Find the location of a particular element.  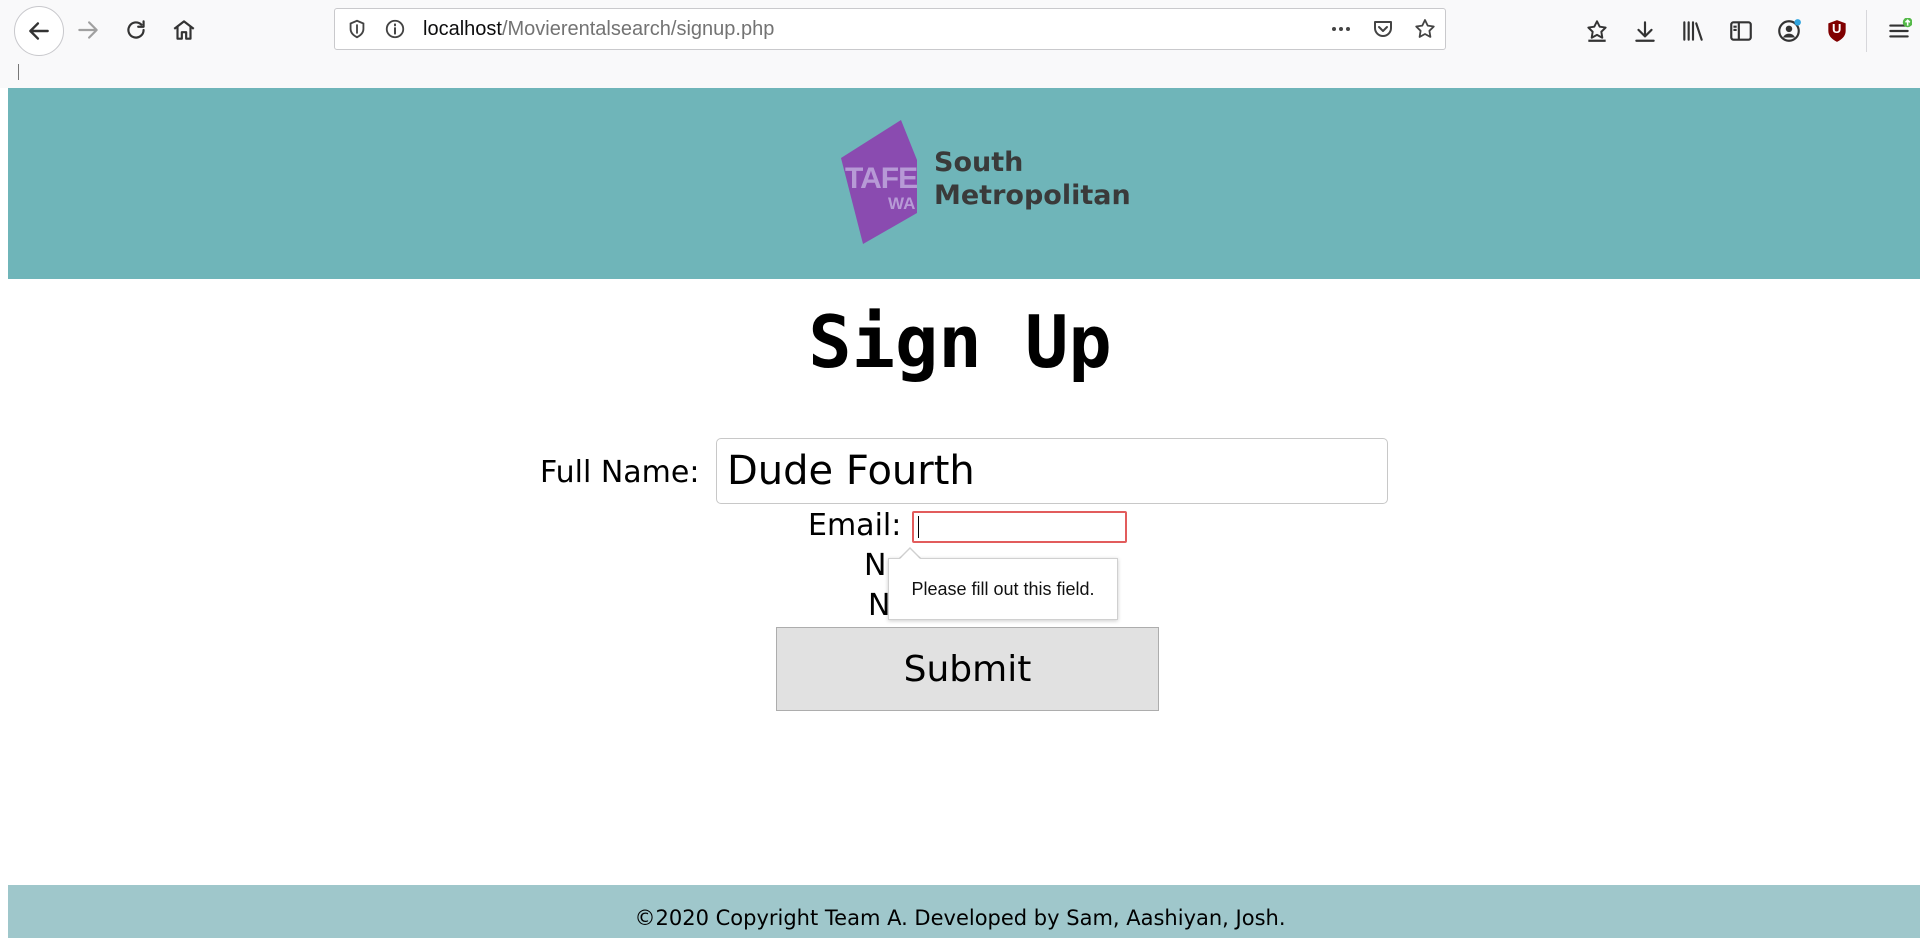

logo-line-south: South is located at coordinates (979, 162).